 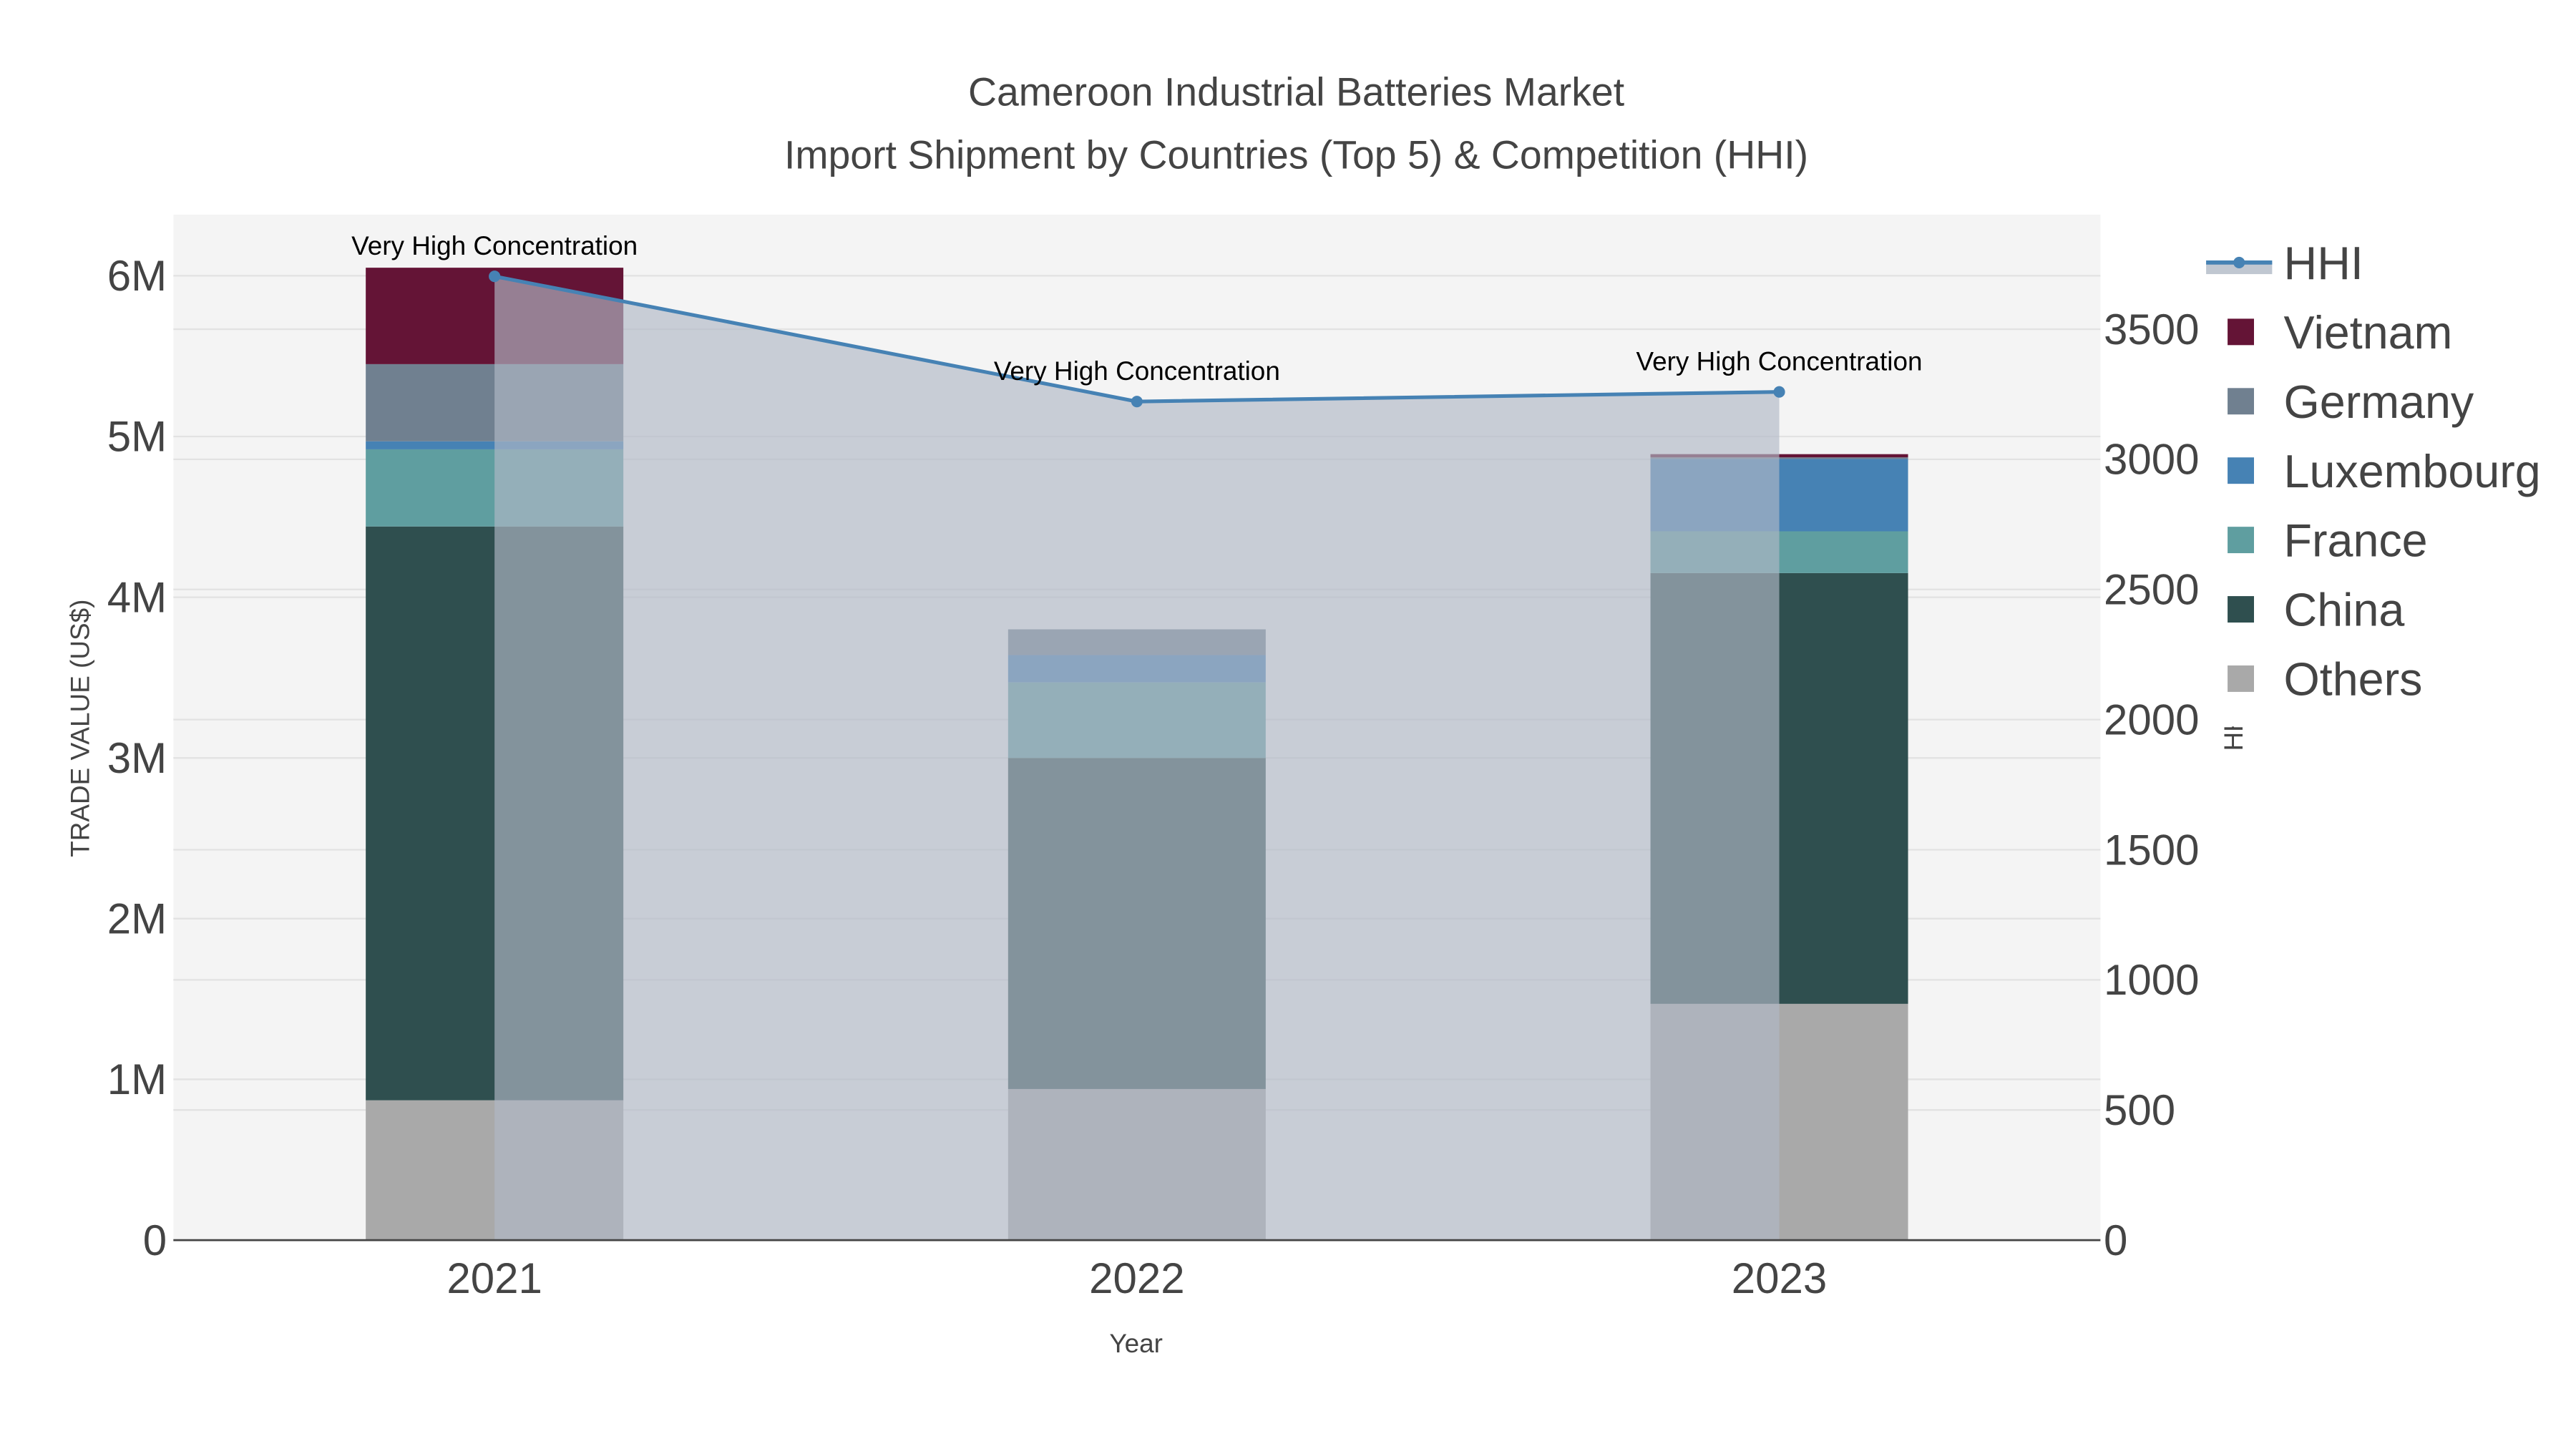 What do you see at coordinates (2241, 678) in the screenshot?
I see `legend-swatch-others` at bounding box center [2241, 678].